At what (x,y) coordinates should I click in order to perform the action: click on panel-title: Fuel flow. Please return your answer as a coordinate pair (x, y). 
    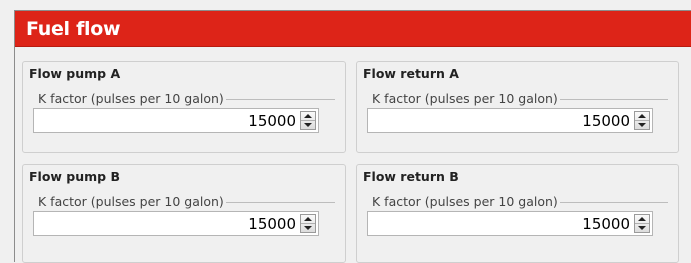
    Looking at the image, I should click on (73, 29).